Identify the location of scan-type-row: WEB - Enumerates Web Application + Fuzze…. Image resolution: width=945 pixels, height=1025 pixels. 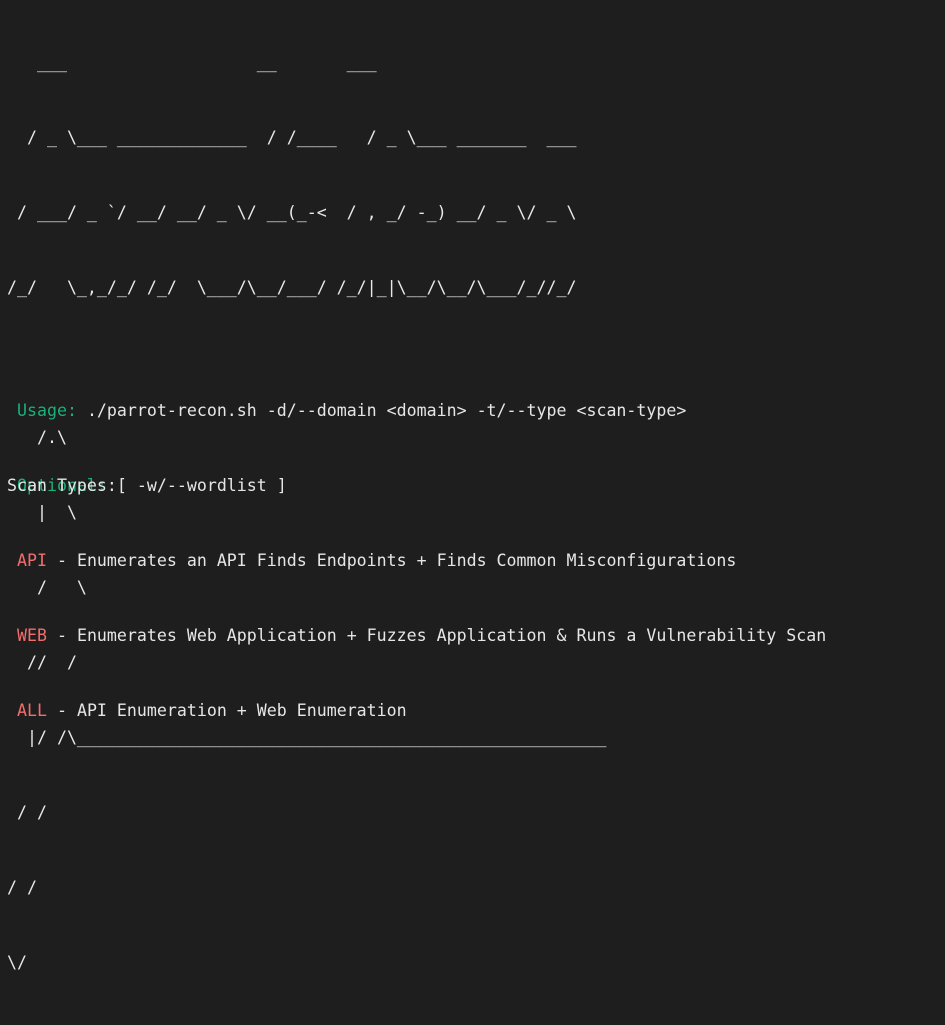
(416, 635).